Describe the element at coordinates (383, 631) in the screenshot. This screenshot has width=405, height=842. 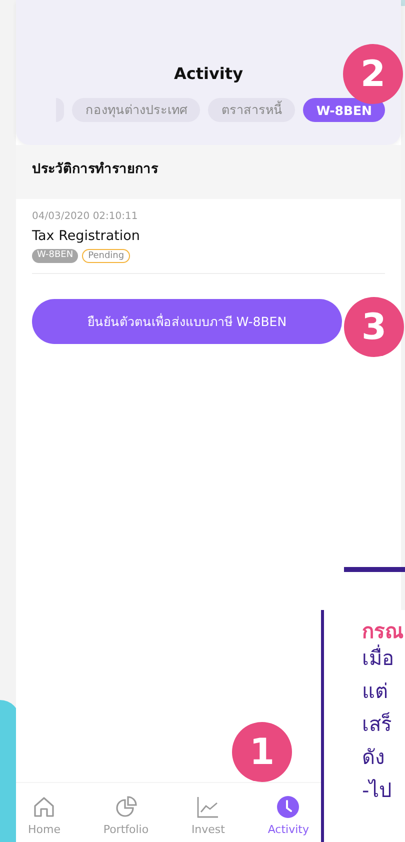
I see `note-title: กรณ` at that location.